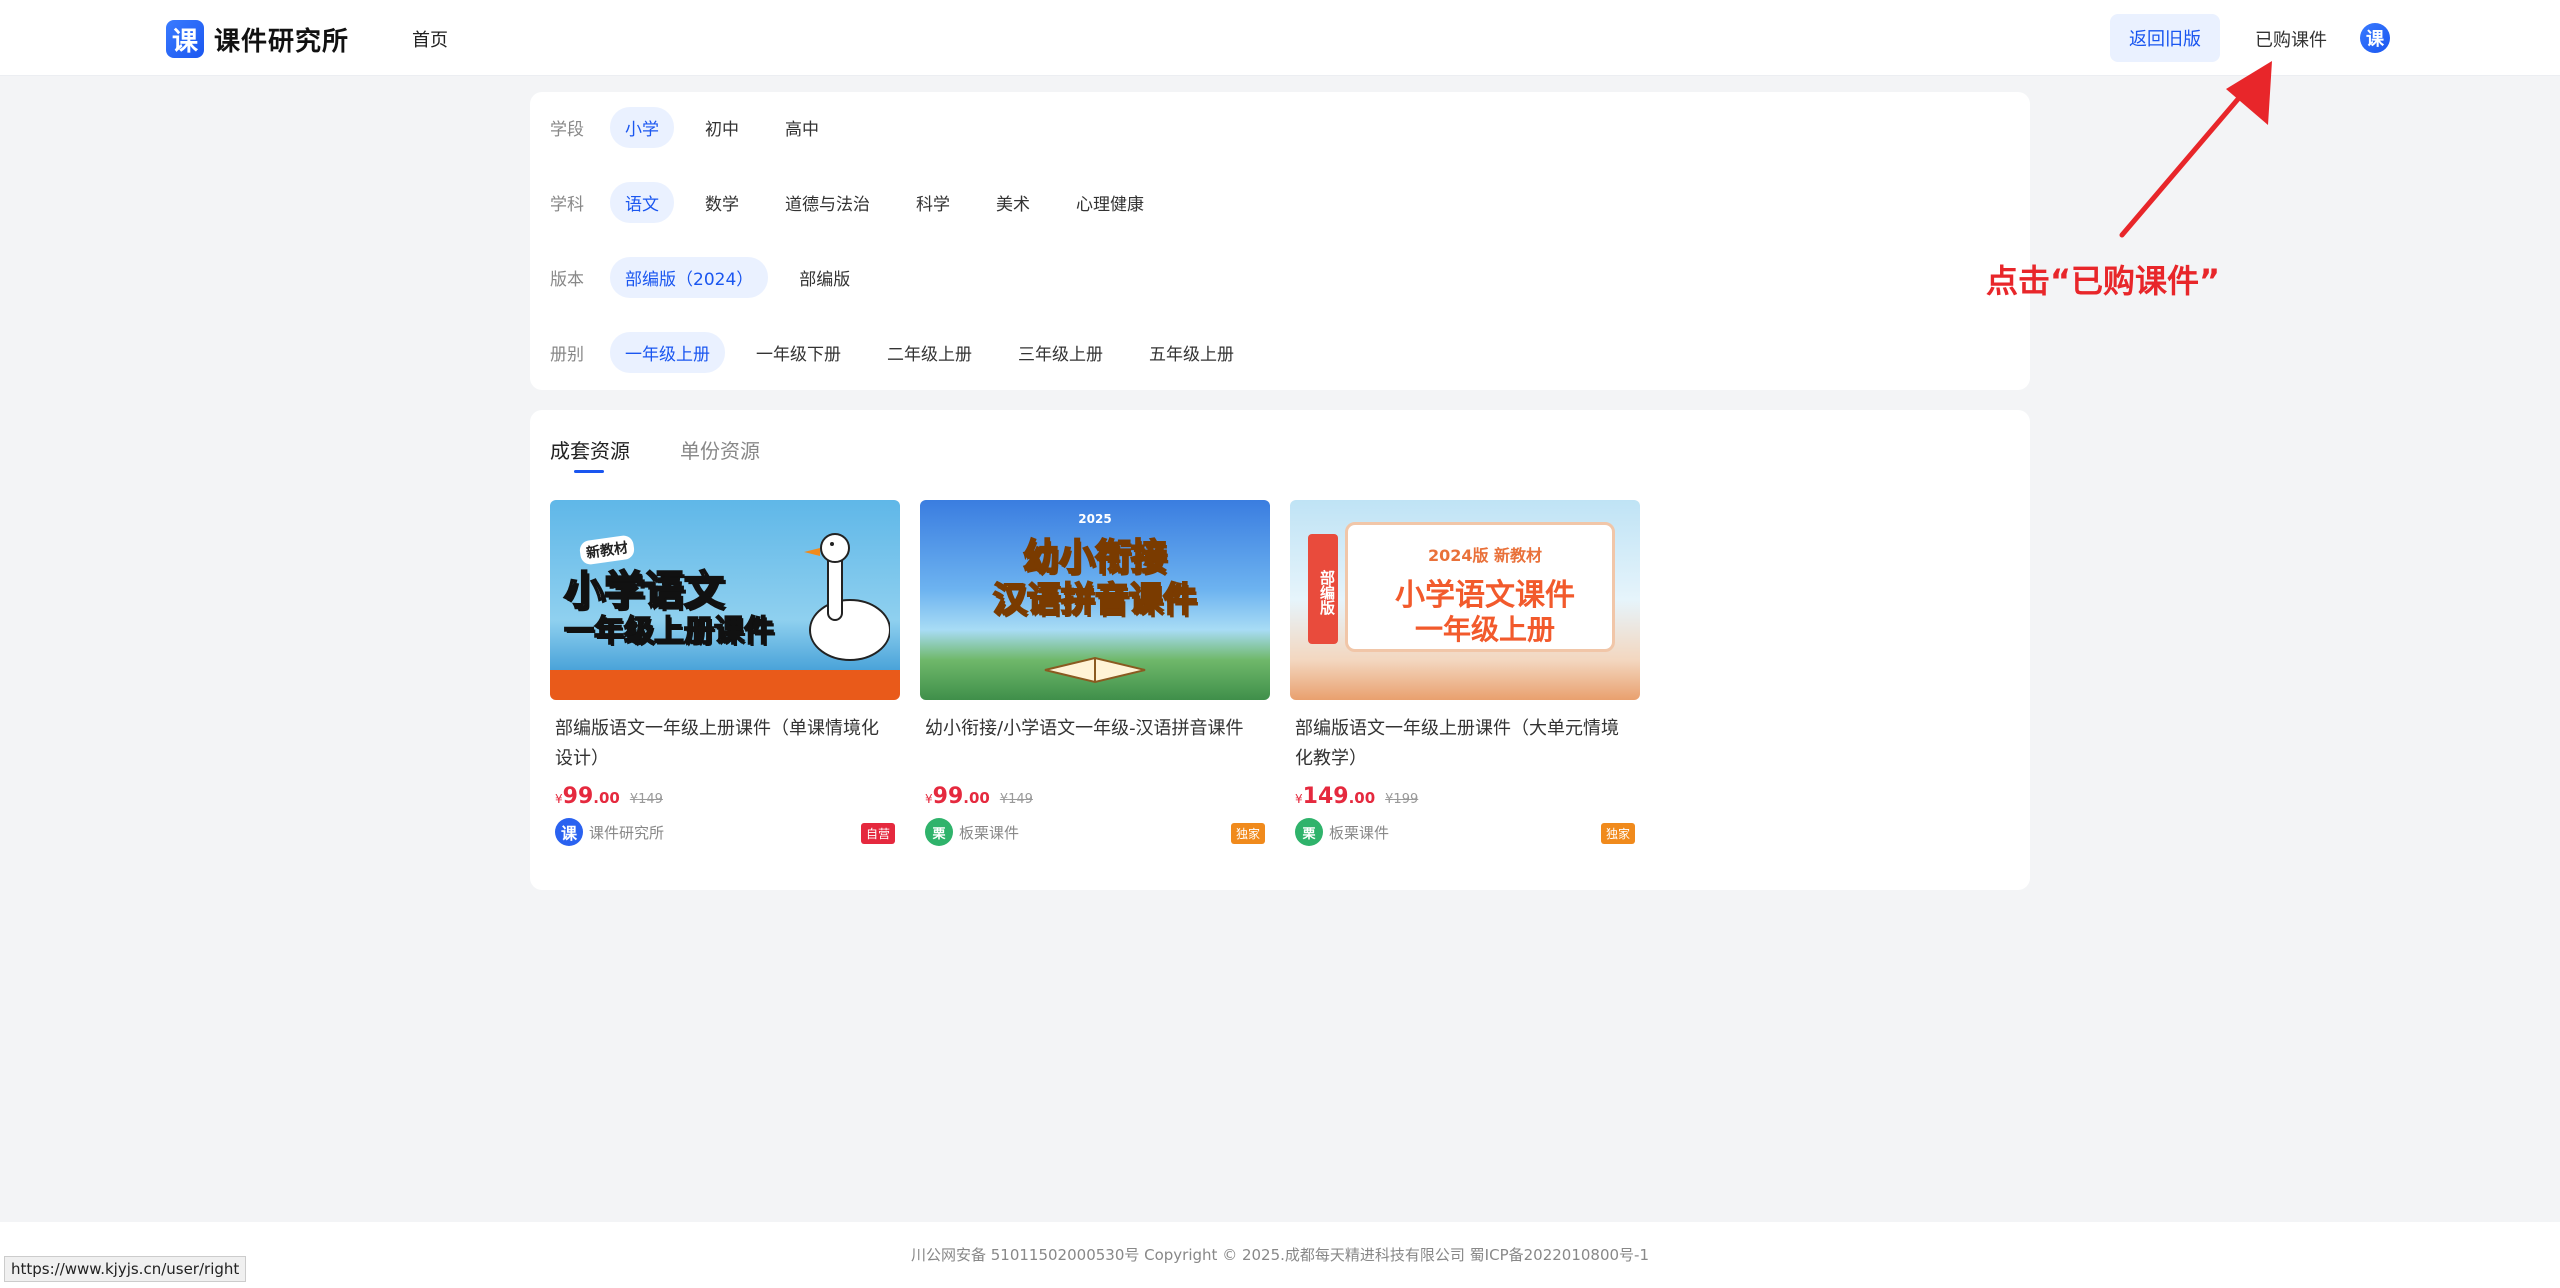 The width and height of the screenshot is (2560, 1288). What do you see at coordinates (2375, 38) in the screenshot?
I see `user-avatar: 课` at bounding box center [2375, 38].